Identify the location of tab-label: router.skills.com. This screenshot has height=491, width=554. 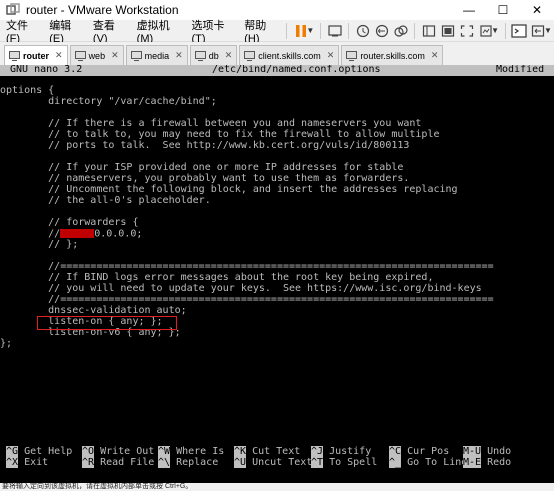
(392, 55).